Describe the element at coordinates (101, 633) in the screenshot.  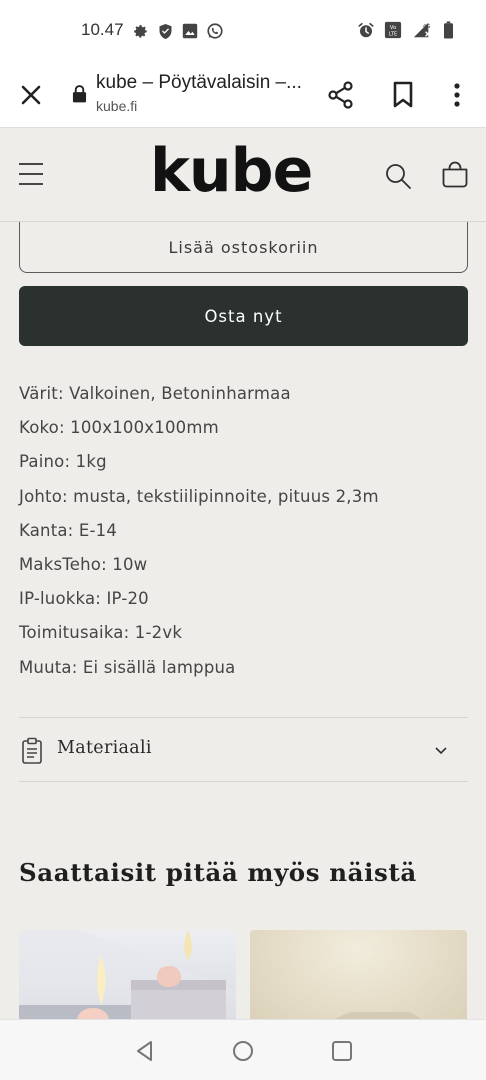
I see `spec-line: Toimitusaika: 1-2vk` at that location.